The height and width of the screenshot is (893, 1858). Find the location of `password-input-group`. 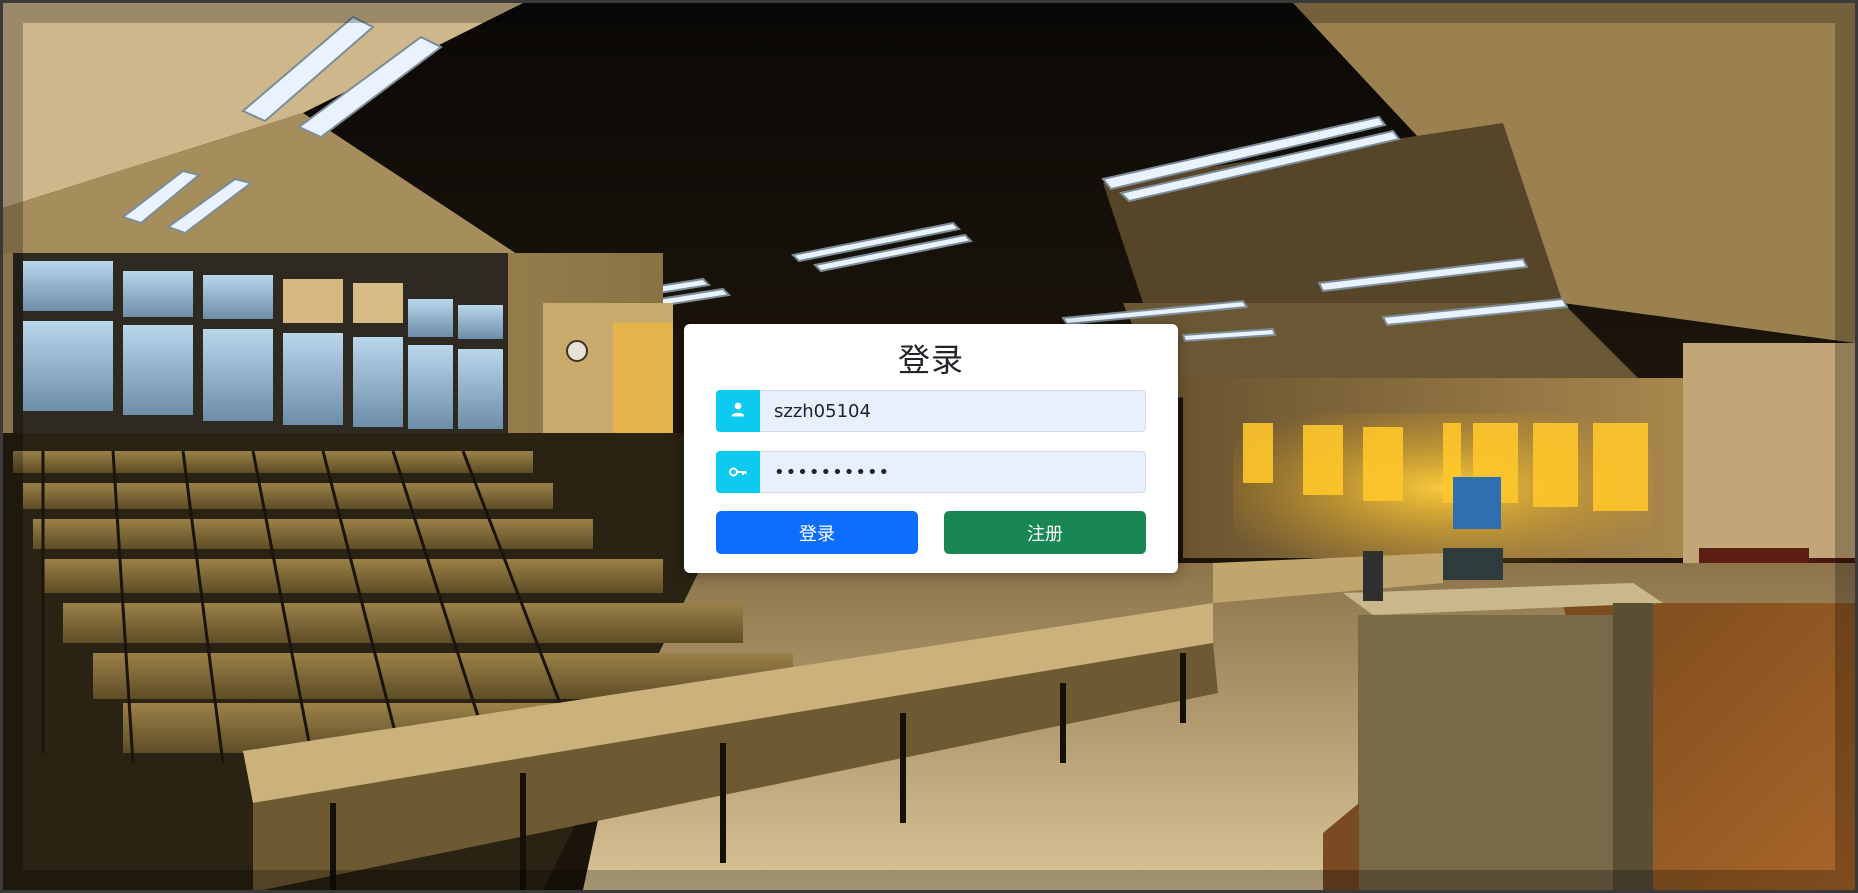

password-input-group is located at coordinates (931, 472).